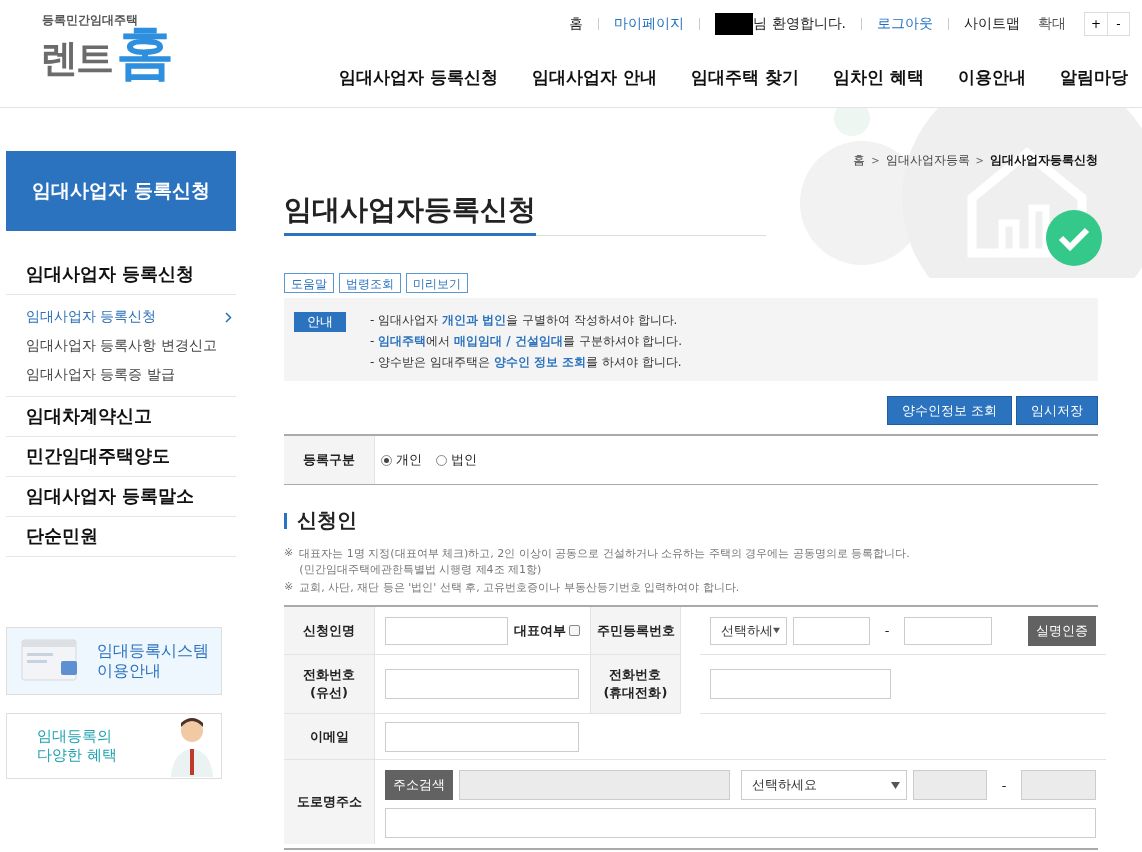 This screenshot has height=852, width=1142. I want to click on select-field: 선택하세, so click(748, 630).